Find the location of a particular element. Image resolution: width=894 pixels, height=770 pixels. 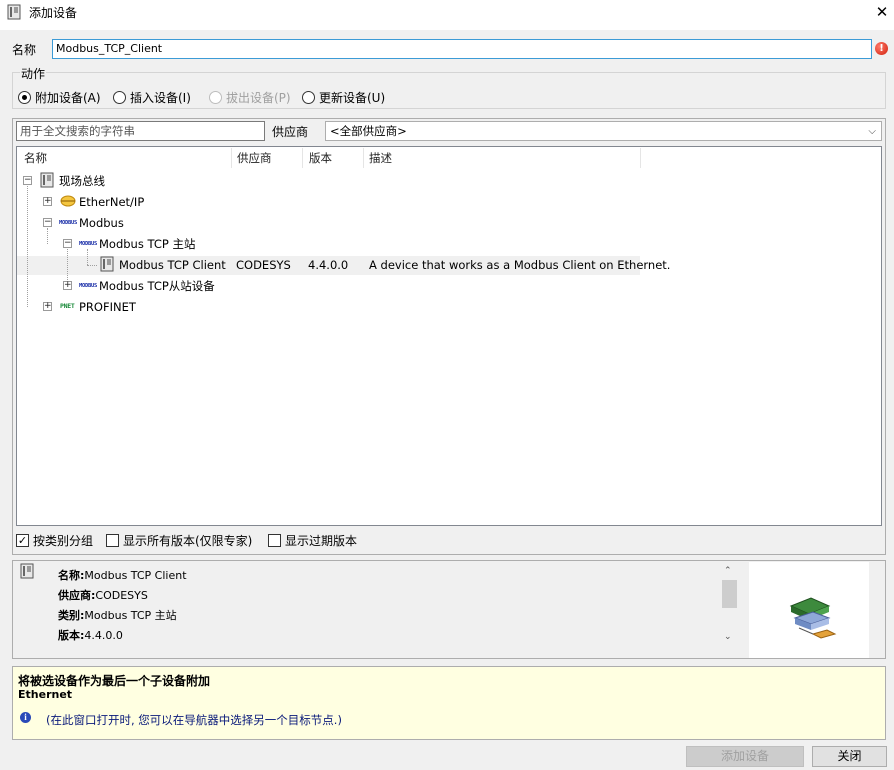

tree-node-label: Modbus TCP 主站 is located at coordinates (147, 244).